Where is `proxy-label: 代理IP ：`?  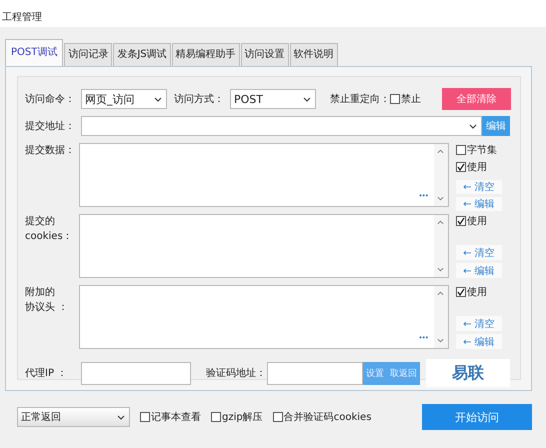 proxy-label: 代理IP ： is located at coordinates (46, 373).